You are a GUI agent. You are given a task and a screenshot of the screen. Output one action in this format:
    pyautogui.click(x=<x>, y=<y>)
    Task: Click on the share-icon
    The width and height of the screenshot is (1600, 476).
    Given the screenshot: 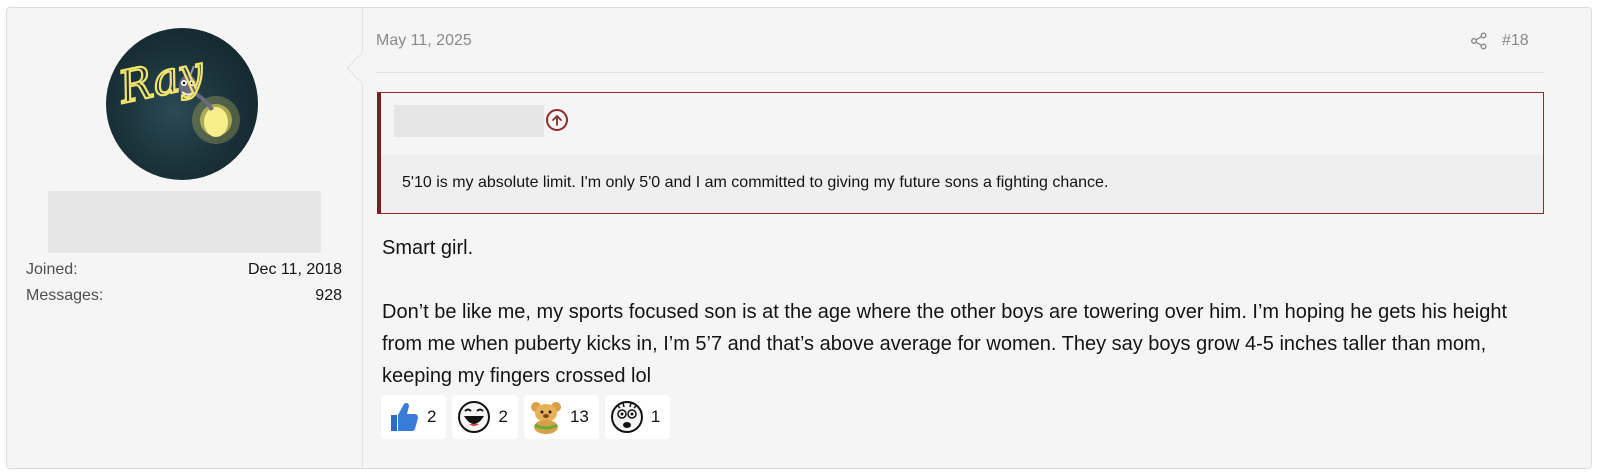 What is the action you would take?
    pyautogui.click(x=1479, y=41)
    